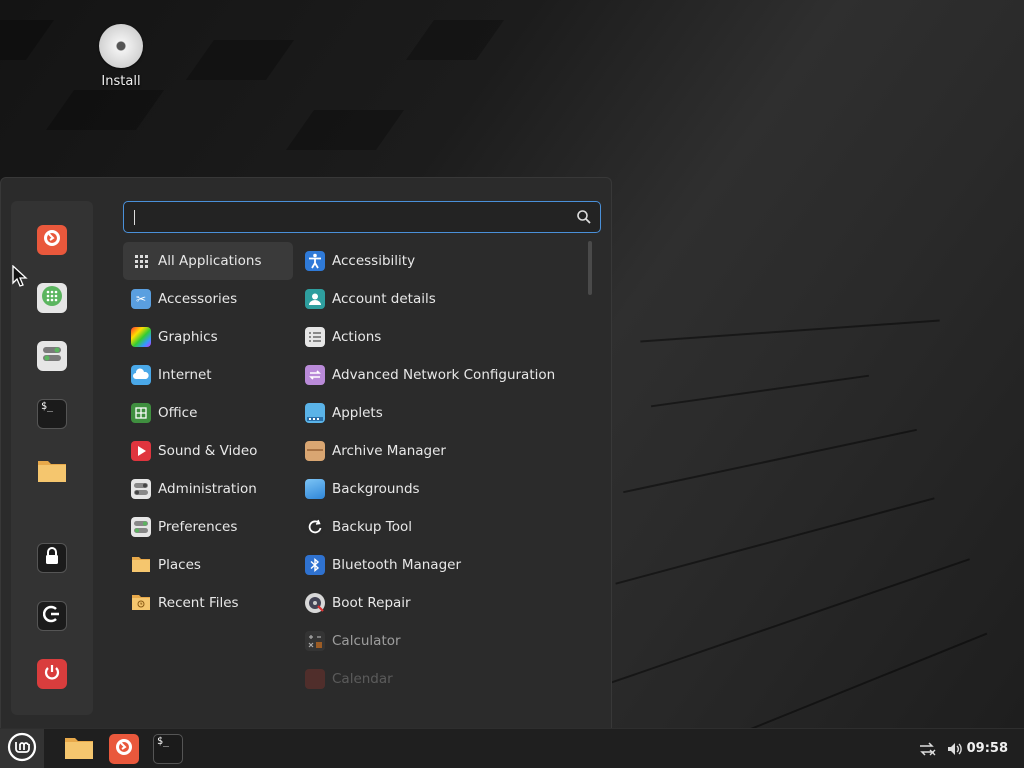  What do you see at coordinates (315, 679) in the screenshot?
I see `calendar-icon` at bounding box center [315, 679].